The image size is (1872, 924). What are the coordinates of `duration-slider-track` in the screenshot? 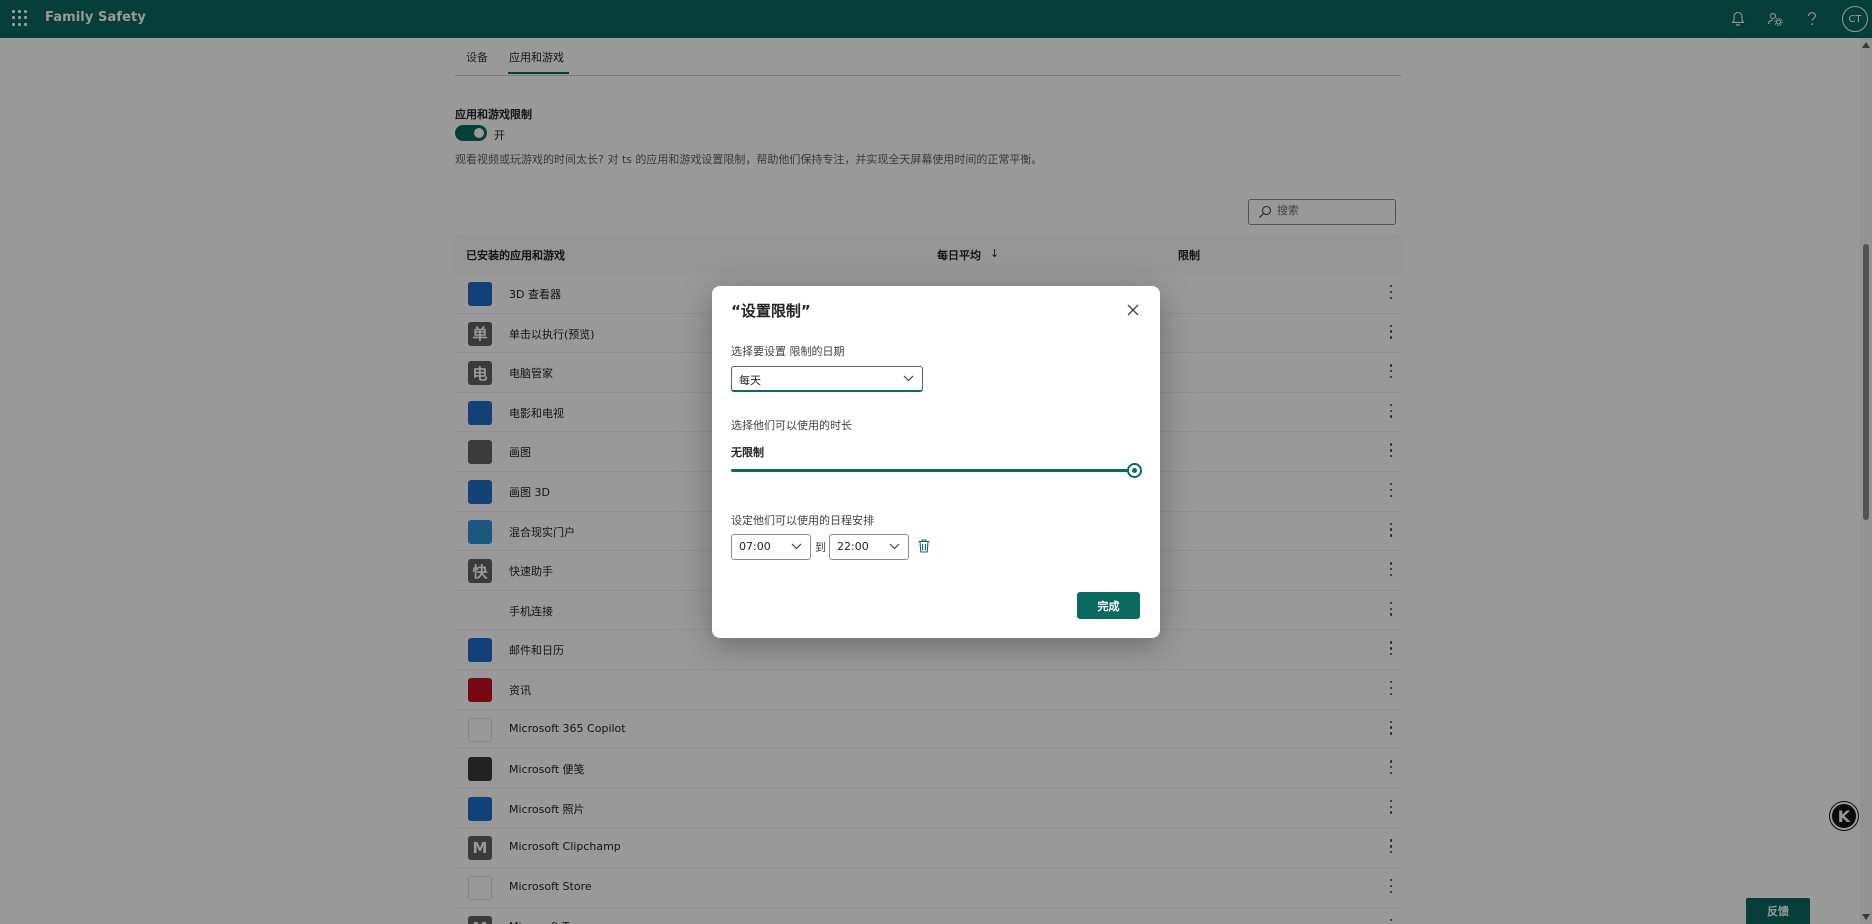 It's located at (932, 470).